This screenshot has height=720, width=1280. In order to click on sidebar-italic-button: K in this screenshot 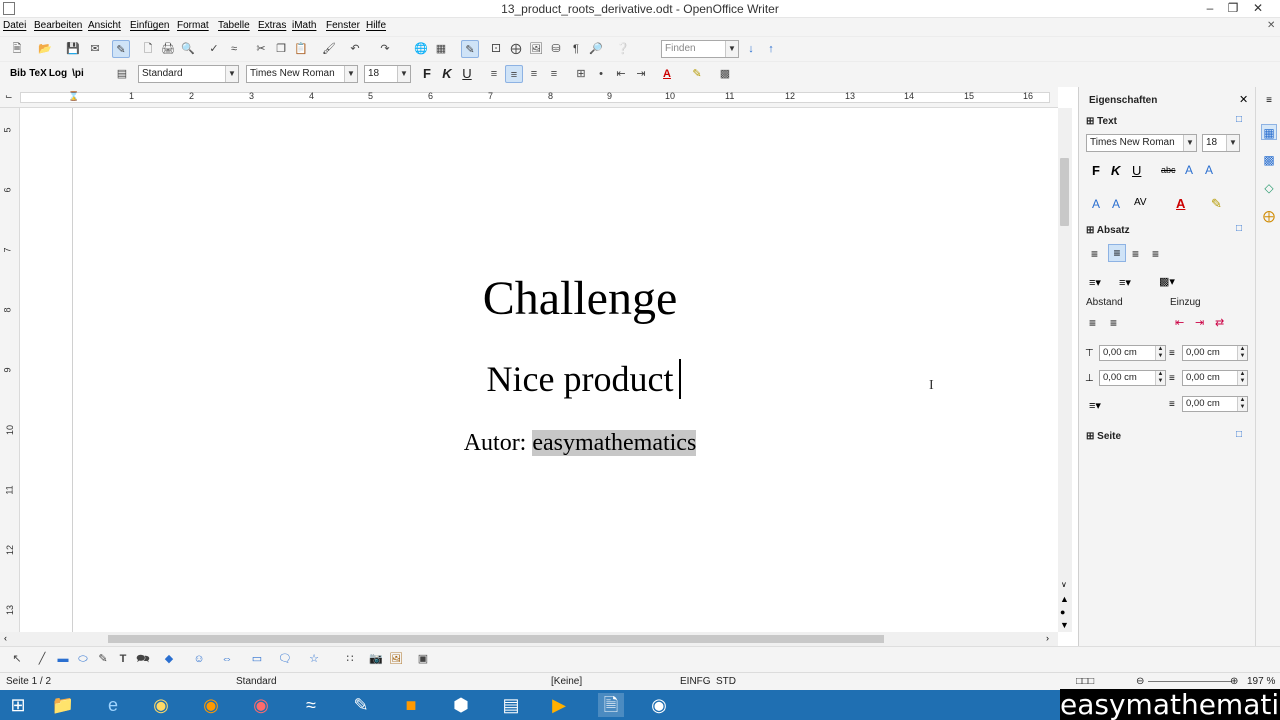, I will do `click(1115, 170)`.